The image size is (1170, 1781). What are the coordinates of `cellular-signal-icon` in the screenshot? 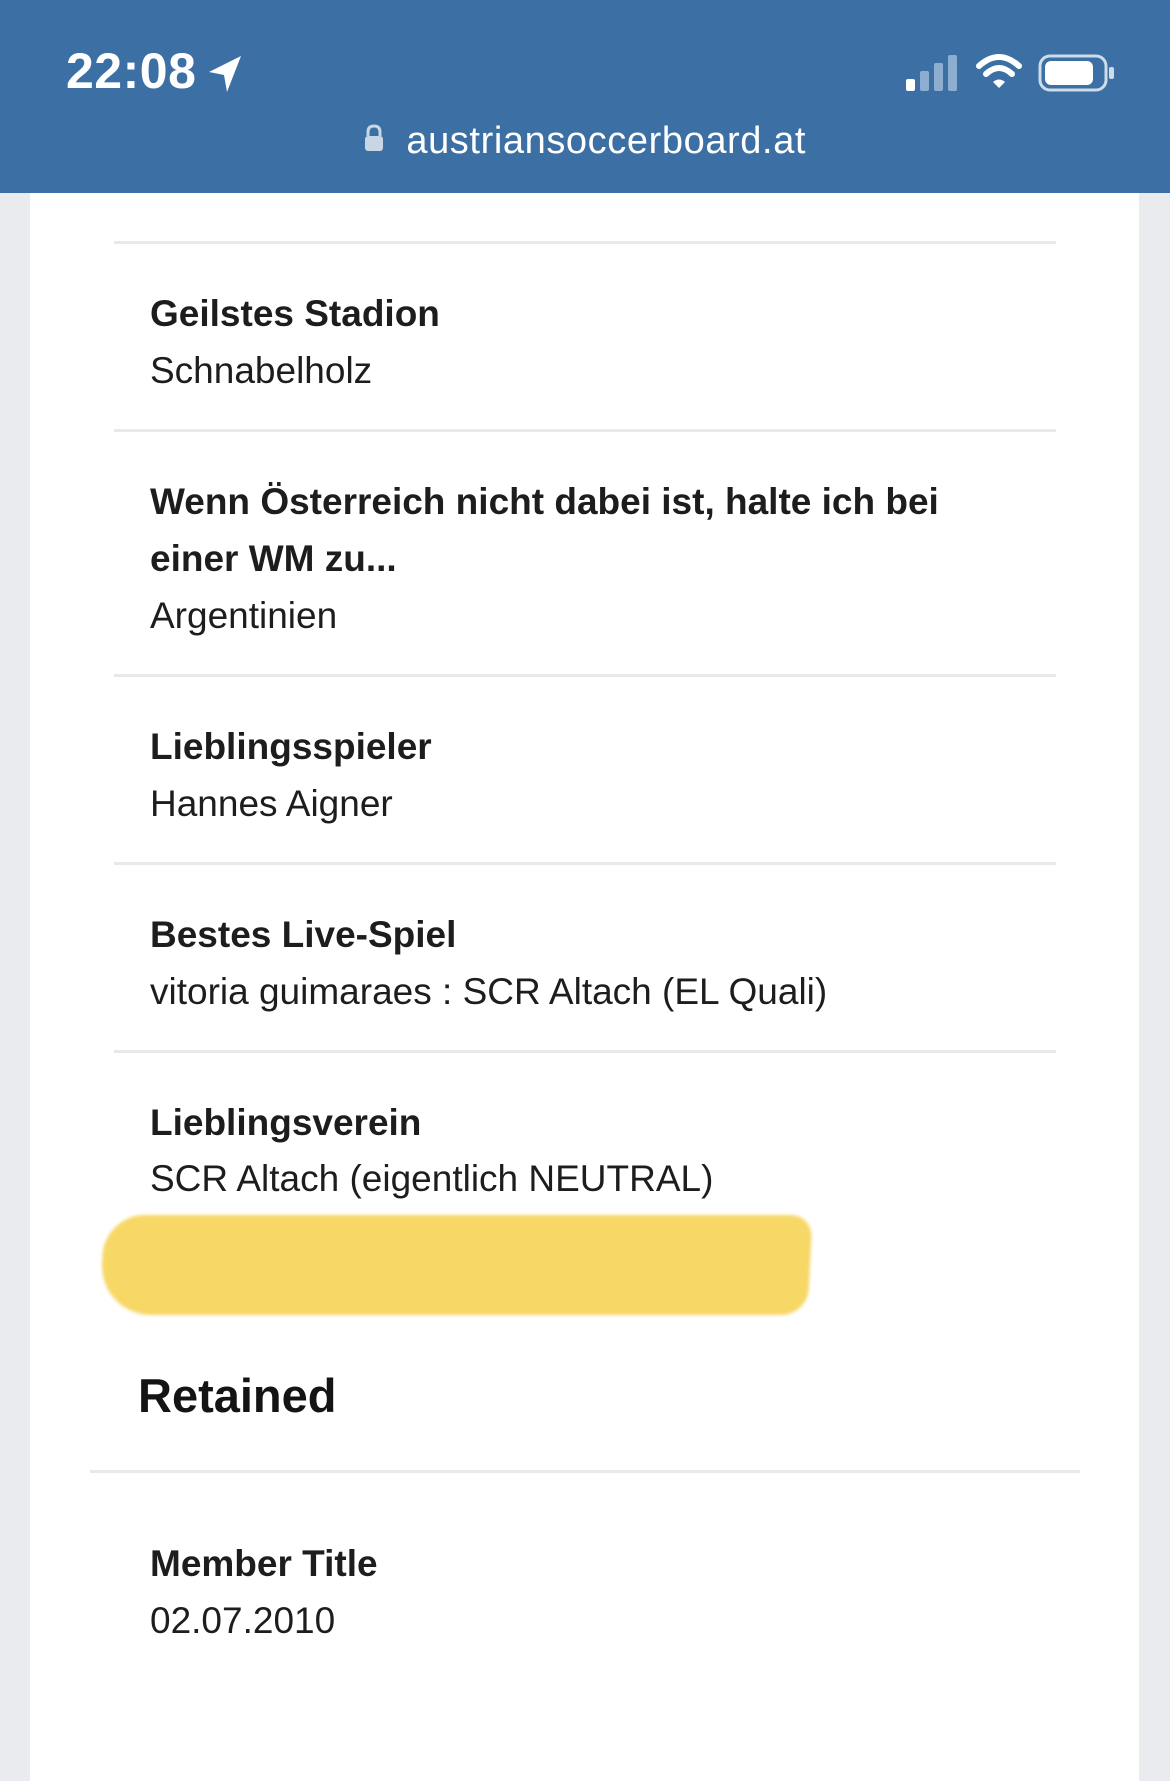 It's located at (931, 73).